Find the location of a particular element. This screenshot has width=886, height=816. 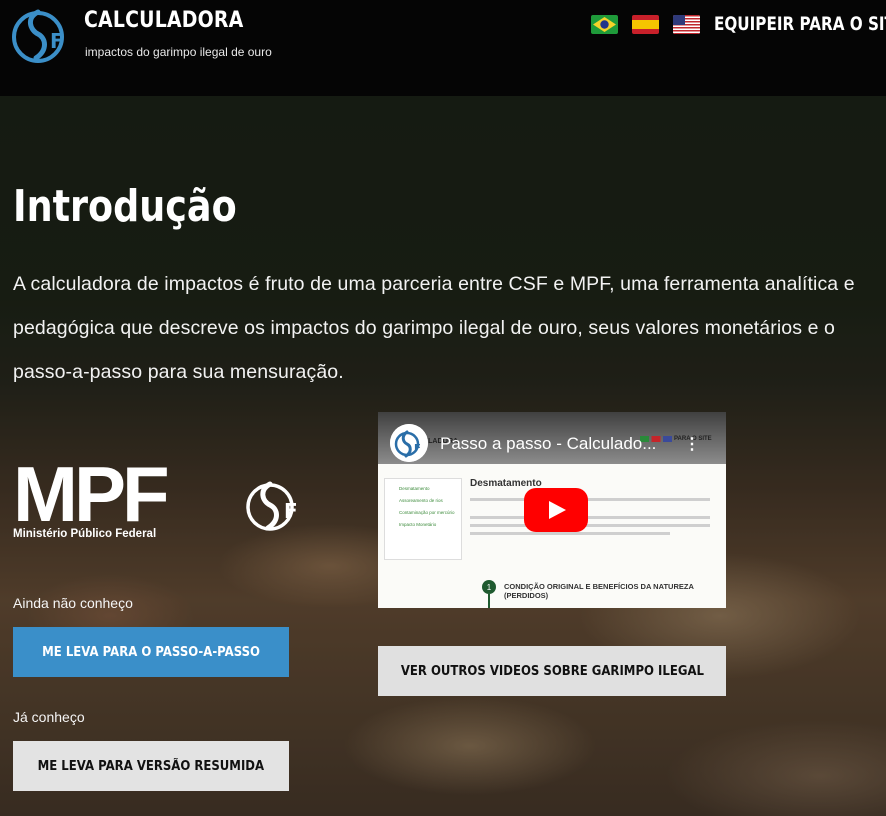

equip-site-link: EQUIPEIR PARA O SITE is located at coordinates (800, 24).